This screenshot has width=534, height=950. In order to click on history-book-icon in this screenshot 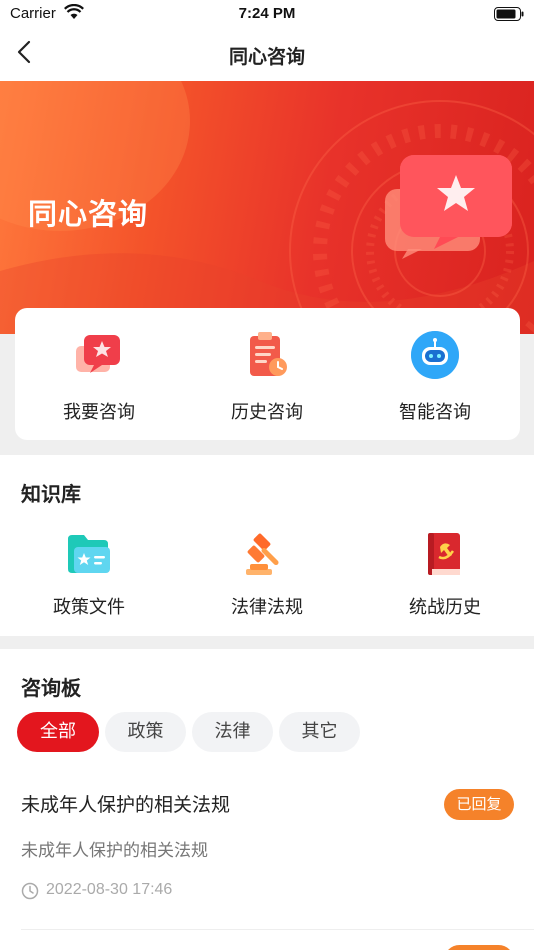, I will do `click(444, 554)`.